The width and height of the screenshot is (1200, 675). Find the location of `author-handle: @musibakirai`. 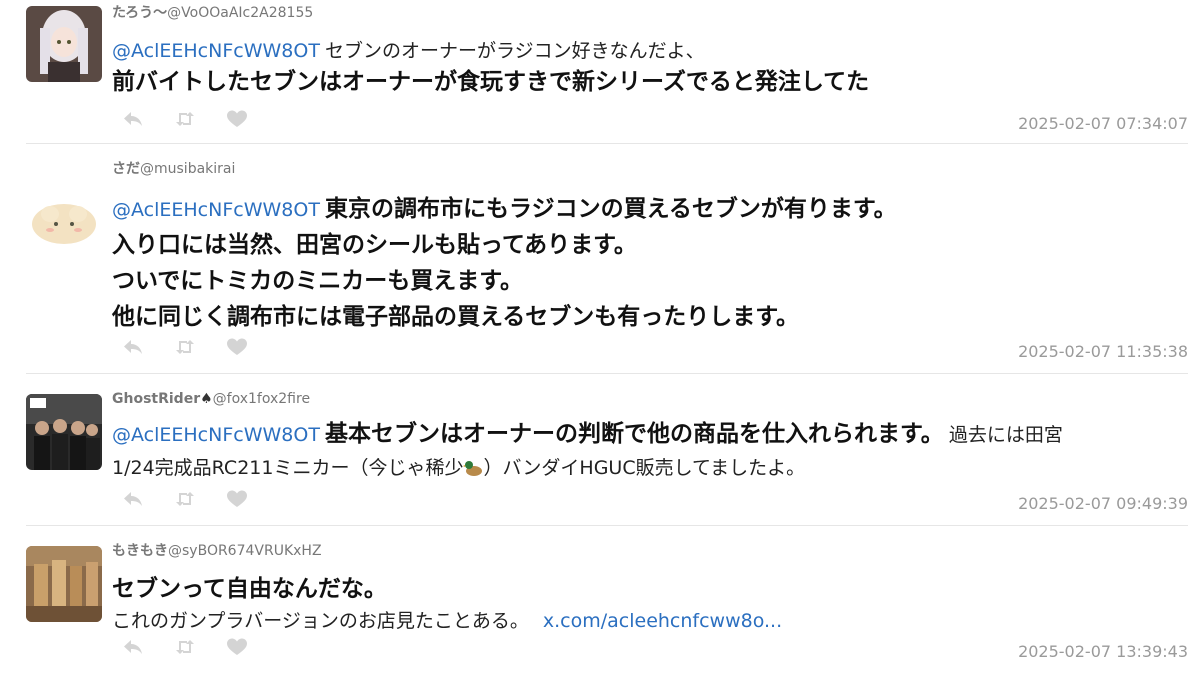

author-handle: @musibakirai is located at coordinates (187, 169).